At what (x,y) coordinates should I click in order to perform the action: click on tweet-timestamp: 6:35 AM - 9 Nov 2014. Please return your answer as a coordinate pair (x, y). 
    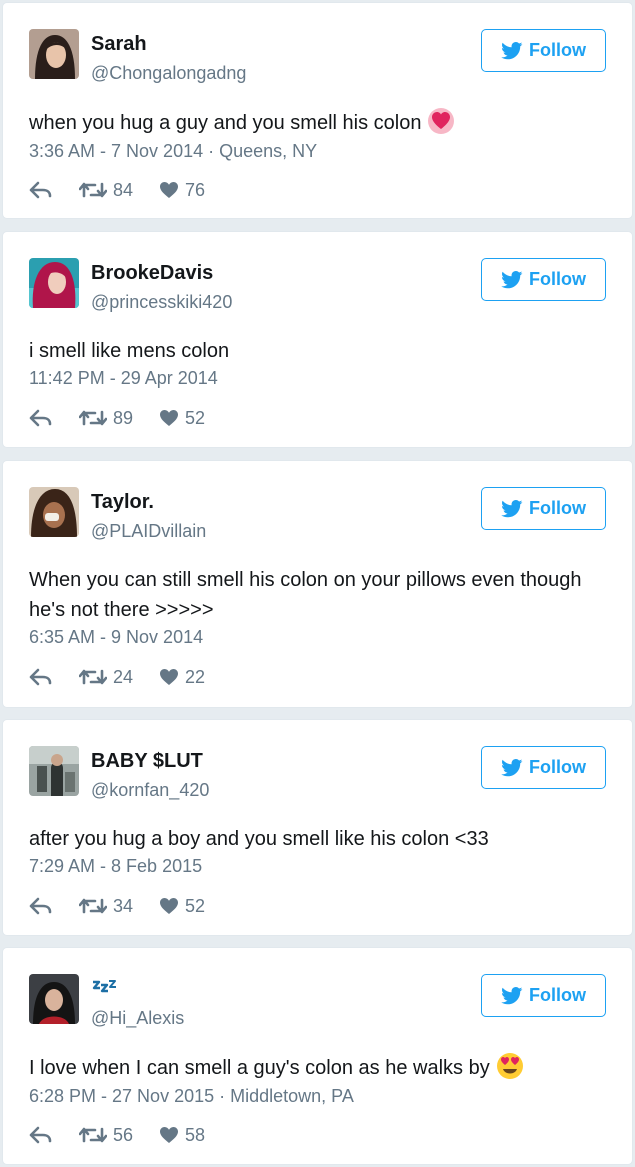
    Looking at the image, I should click on (116, 637).